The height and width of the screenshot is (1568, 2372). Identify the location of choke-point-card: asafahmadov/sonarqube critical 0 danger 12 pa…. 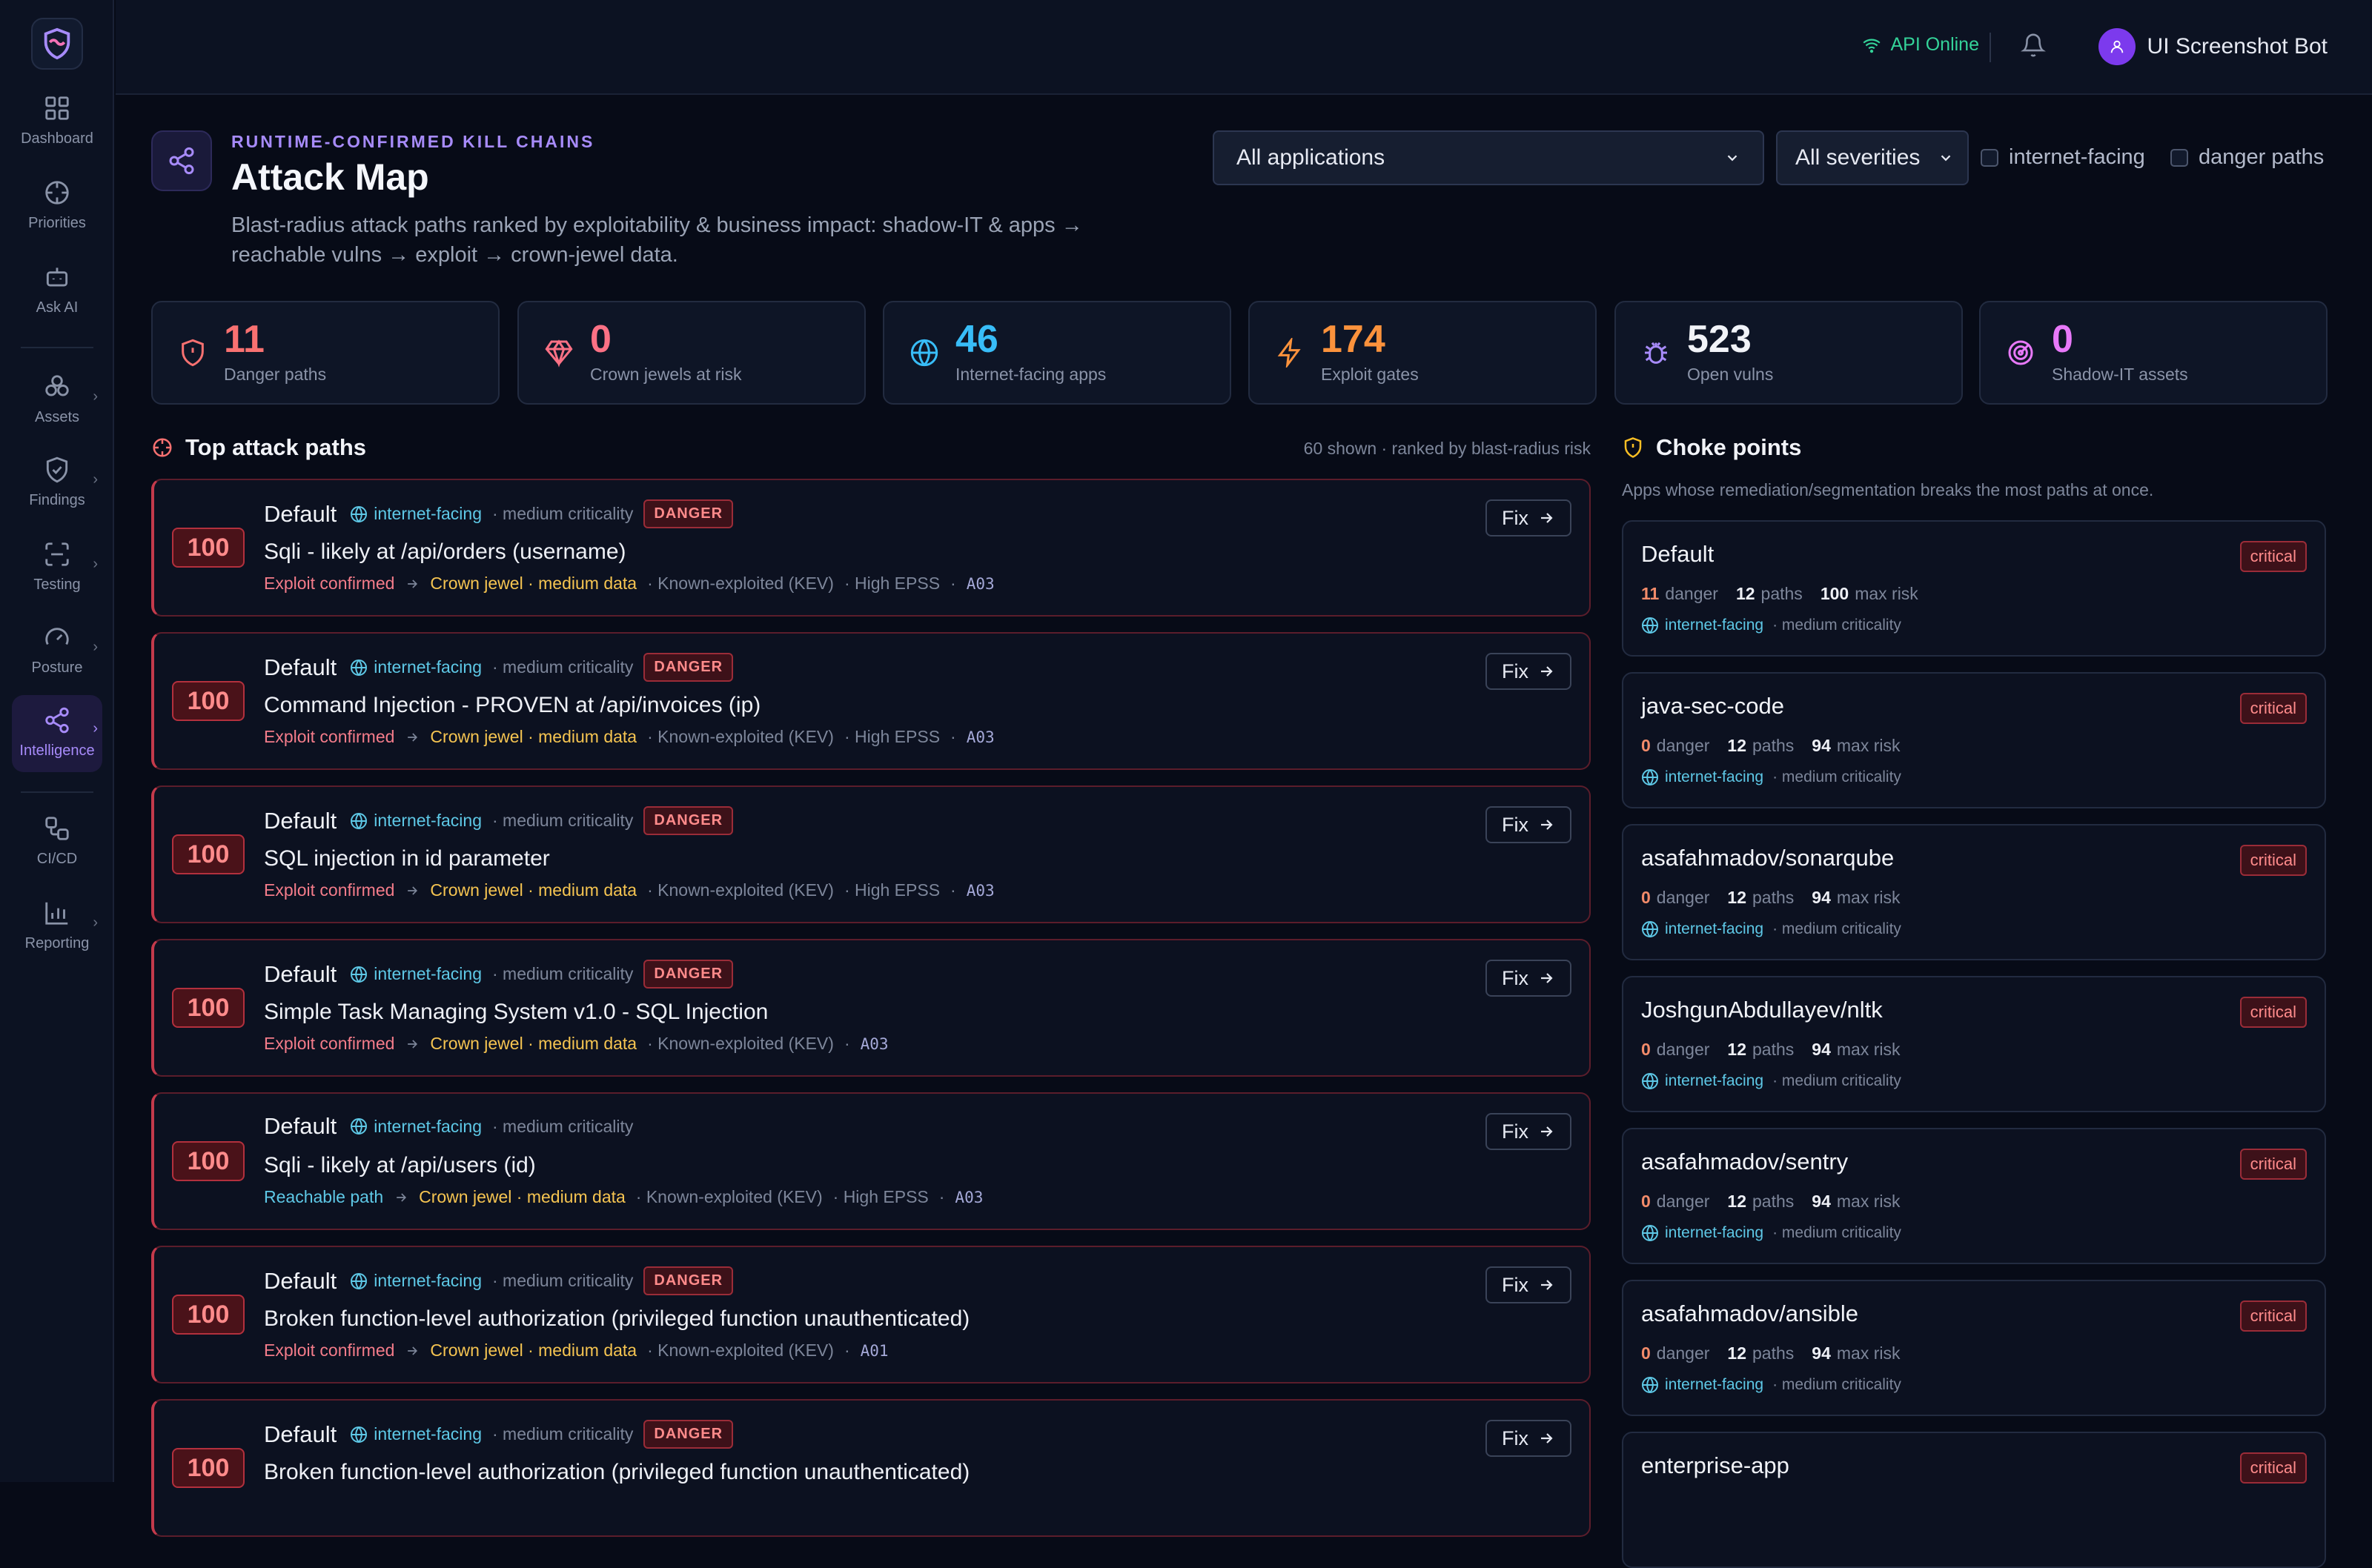
(1974, 892).